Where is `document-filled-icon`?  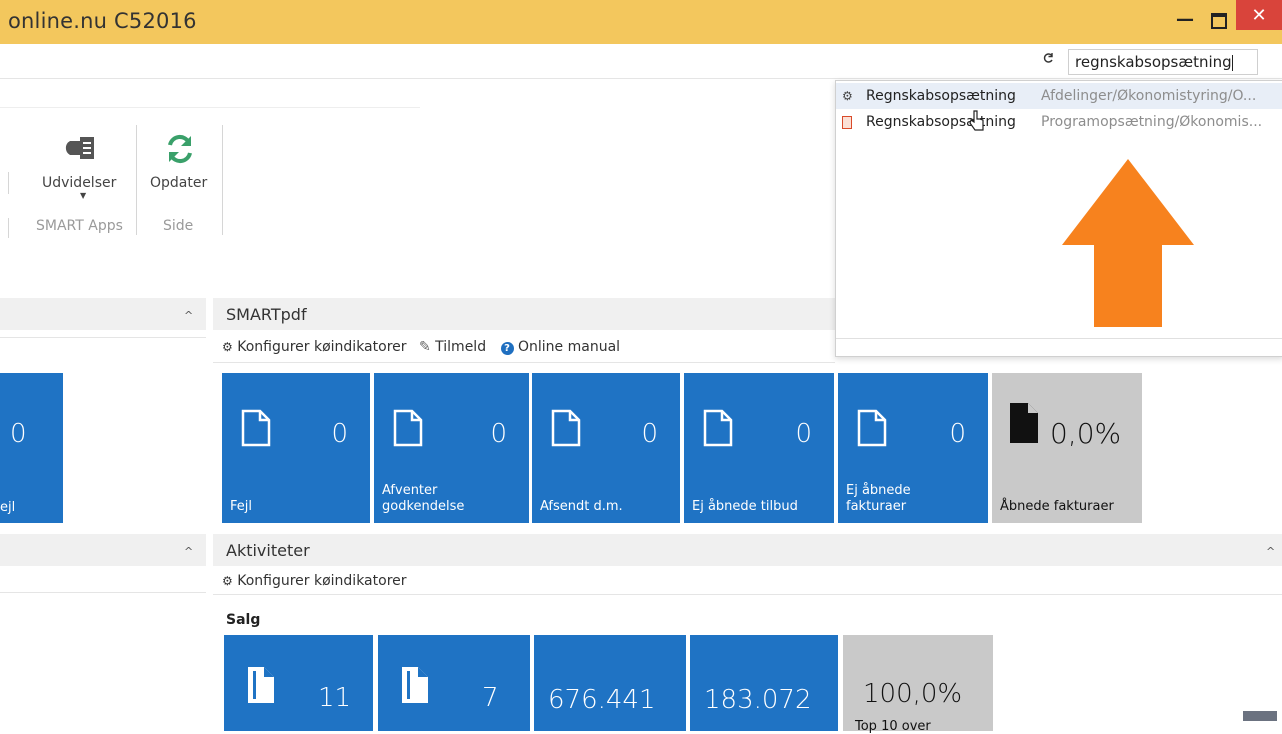 document-filled-icon is located at coordinates (1024, 423).